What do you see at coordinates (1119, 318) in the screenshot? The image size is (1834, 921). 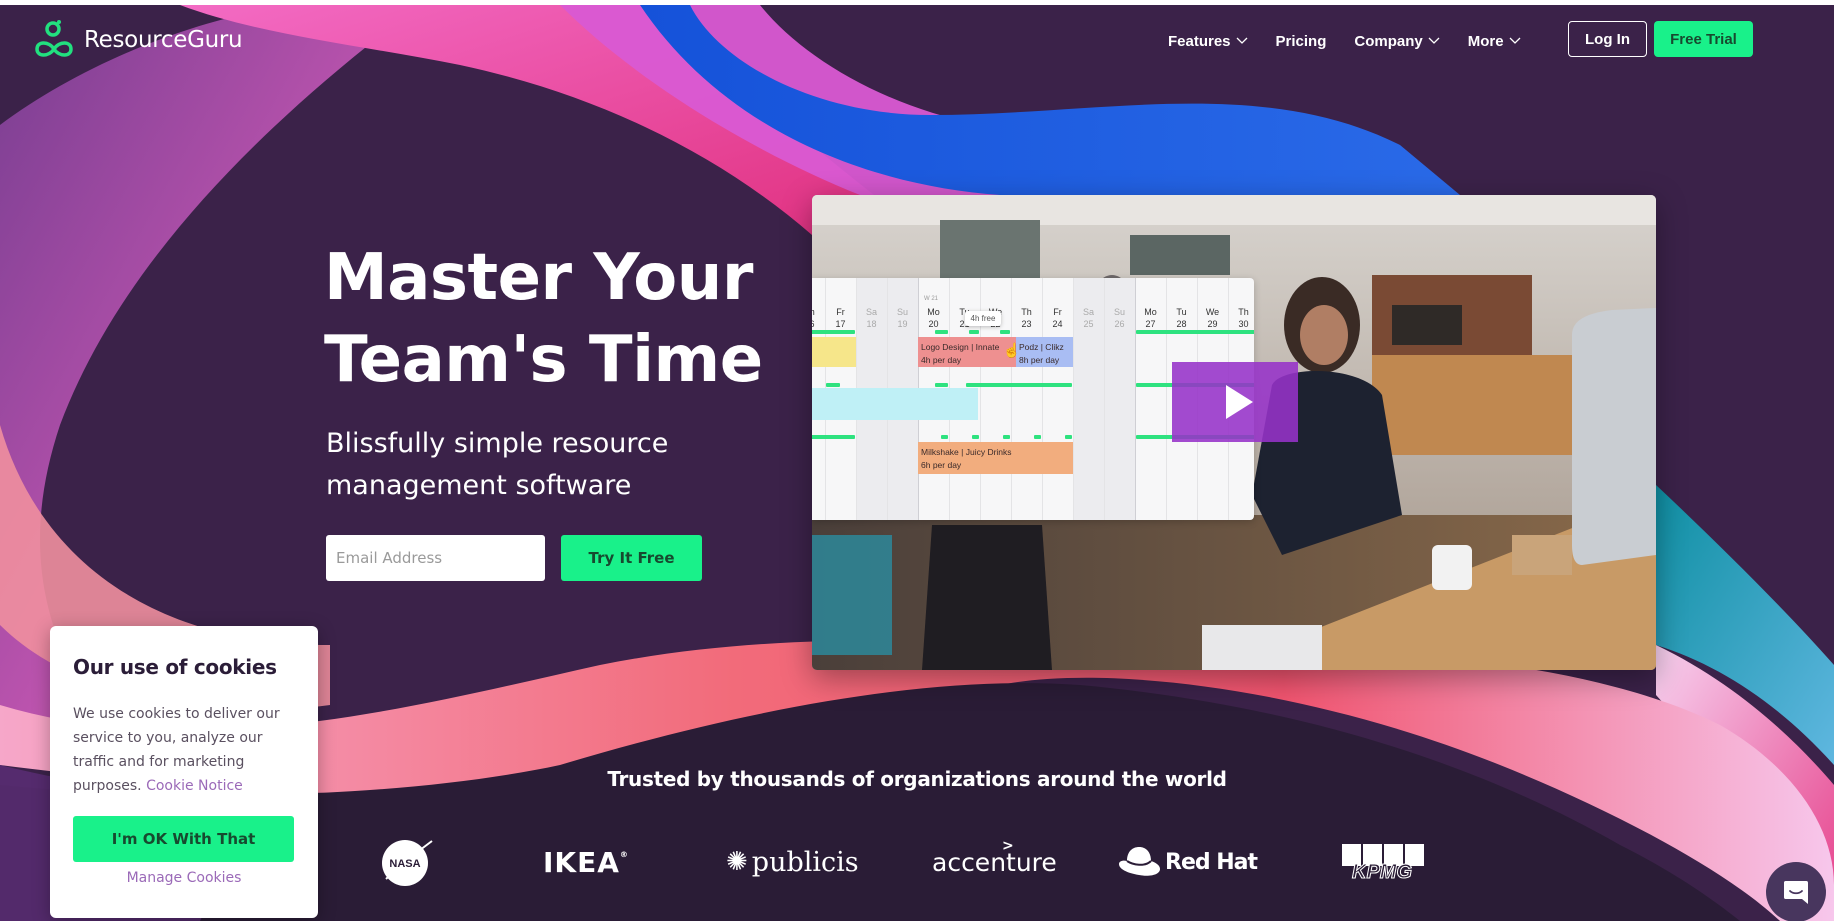 I see `calendar-day-label: Su 26` at bounding box center [1119, 318].